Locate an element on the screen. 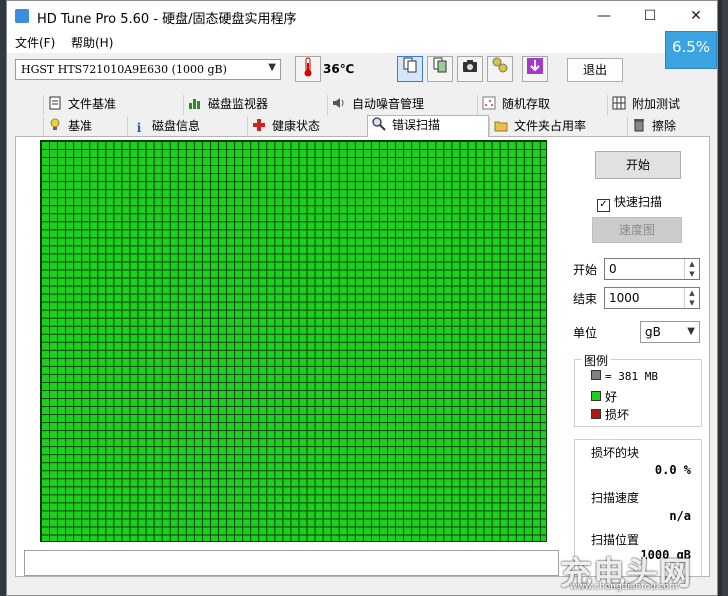 Image resolution: width=728 pixels, height=596 pixels. tab-label: 自动噪音管理 is located at coordinates (388, 104).